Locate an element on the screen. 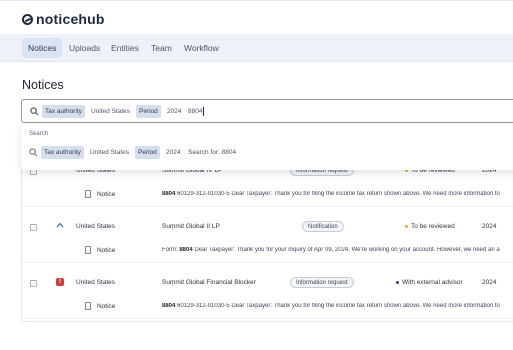  filter-chip-value: United States is located at coordinates (110, 111).